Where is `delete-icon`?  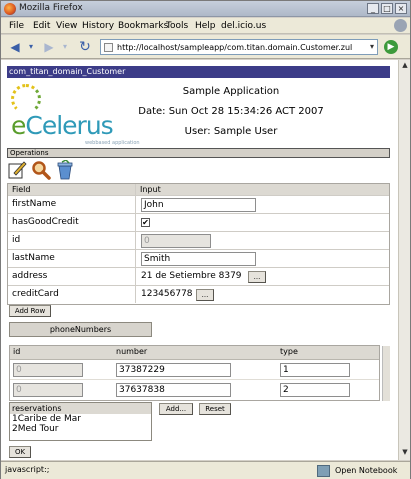 delete-icon is located at coordinates (65, 170).